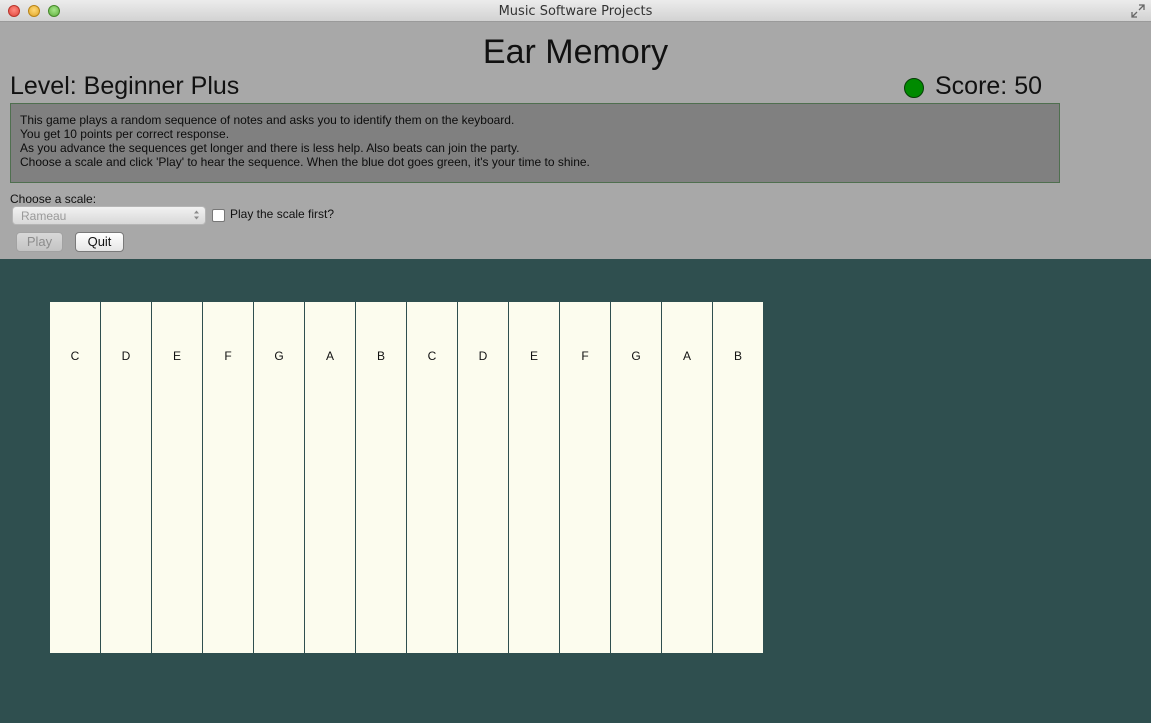 Image resolution: width=1151 pixels, height=723 pixels. Describe the element at coordinates (738, 477) in the screenshot. I see `piano-key-b-high: B` at that location.